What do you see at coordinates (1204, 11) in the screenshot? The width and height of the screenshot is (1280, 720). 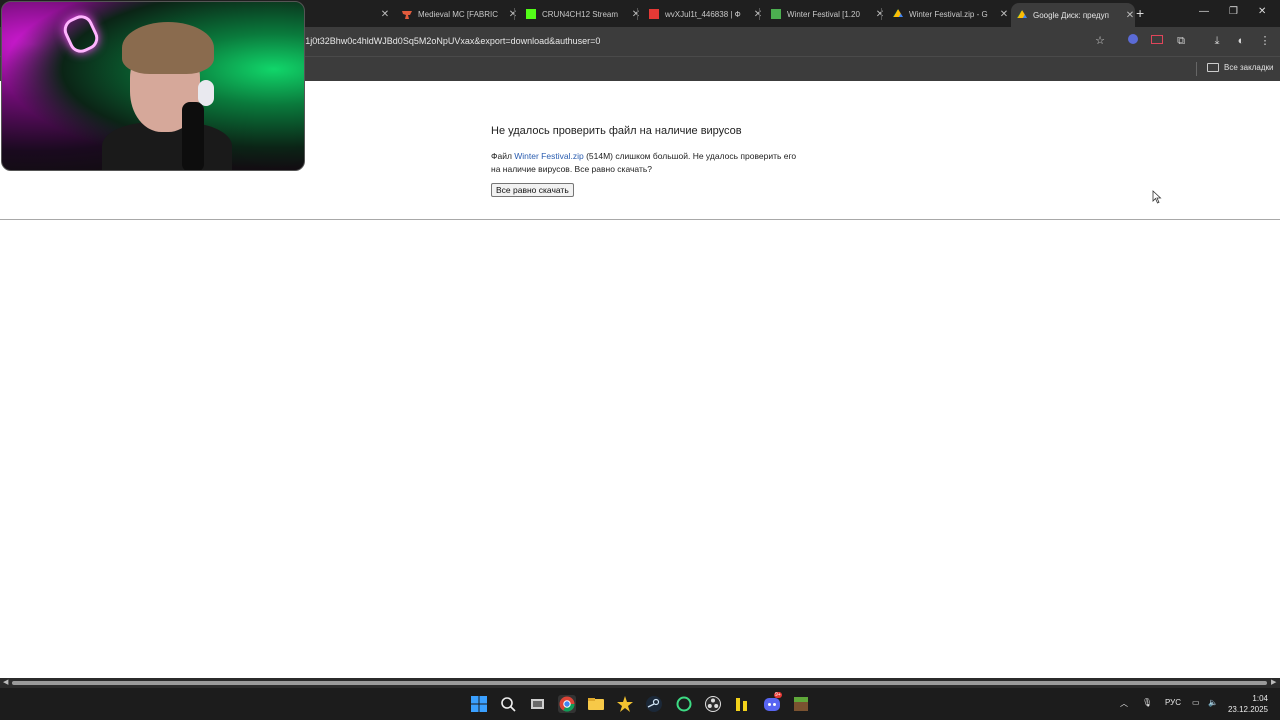 I see `minimize-icon: —` at bounding box center [1204, 11].